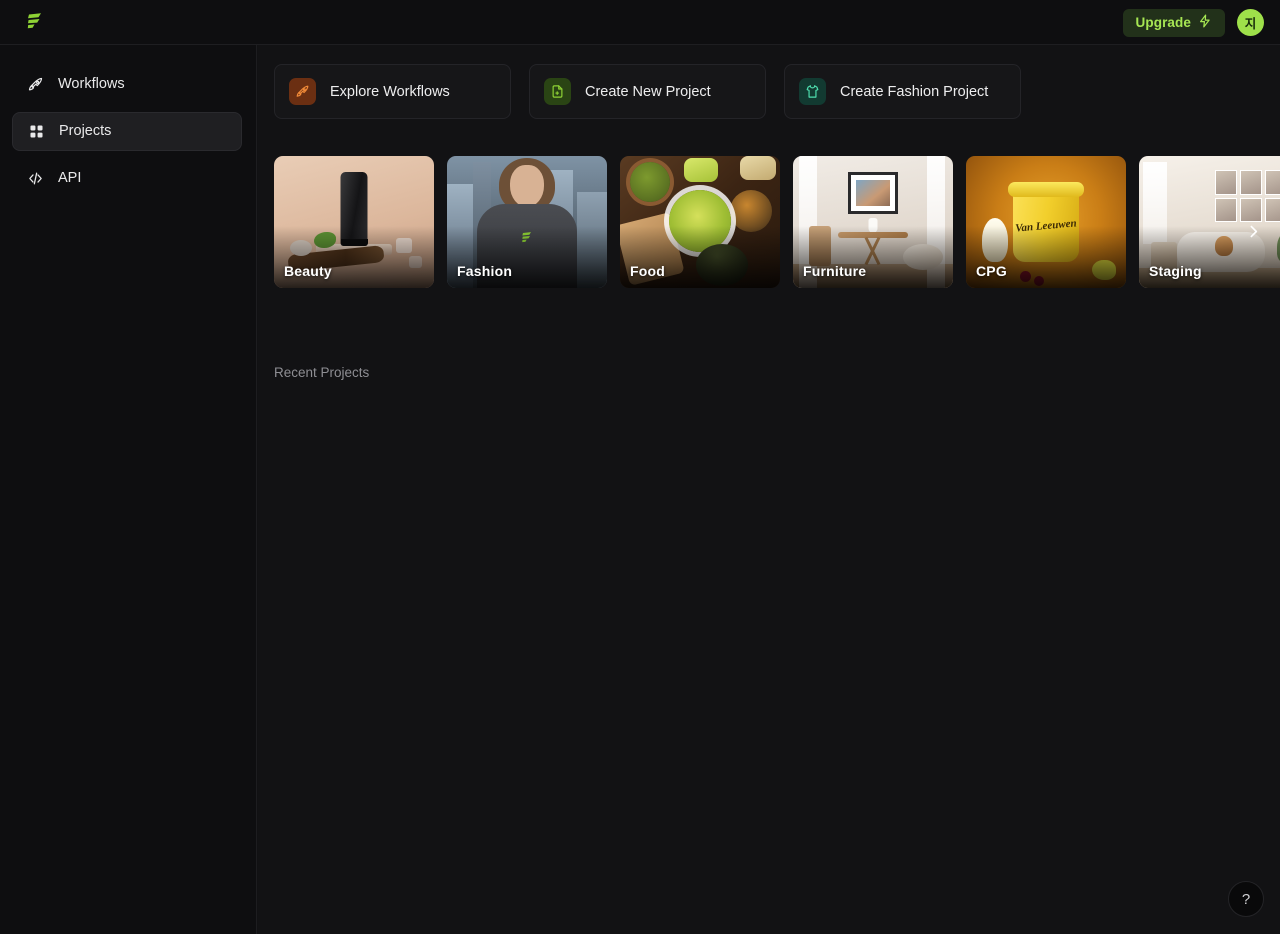  Describe the element at coordinates (36, 132) in the screenshot. I see `grid-icon` at that location.